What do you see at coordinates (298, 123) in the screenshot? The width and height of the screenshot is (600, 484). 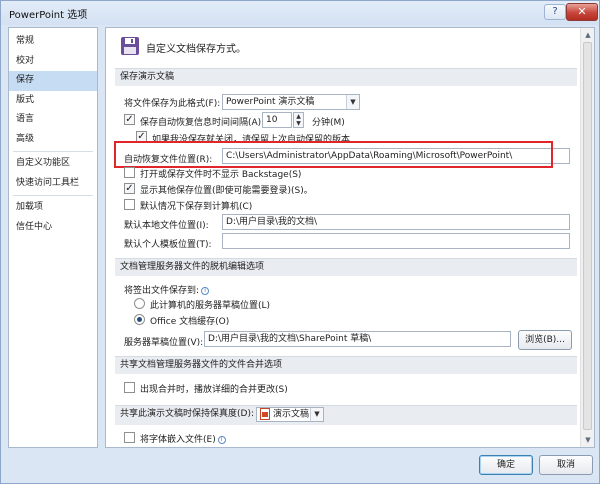 I see `spin-down-icon: ▼` at bounding box center [298, 123].